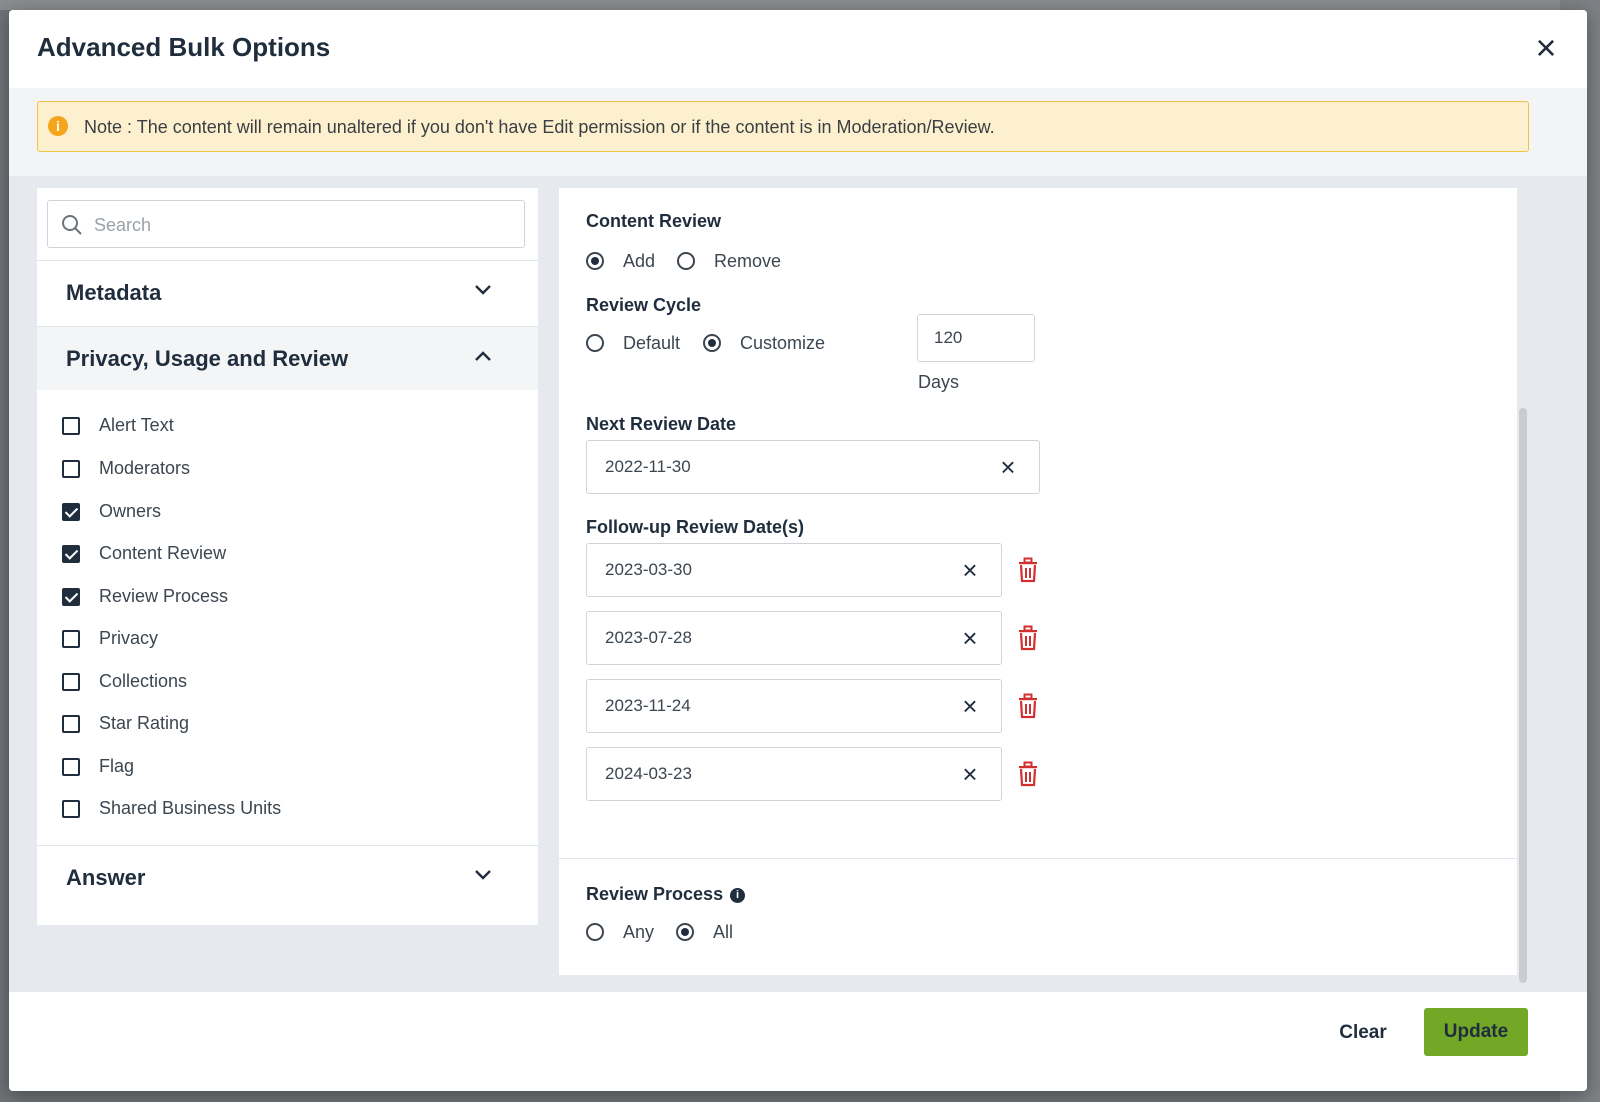 This screenshot has height=1102, width=1600. Describe the element at coordinates (939, 382) in the screenshot. I see `days-label: Days` at that location.